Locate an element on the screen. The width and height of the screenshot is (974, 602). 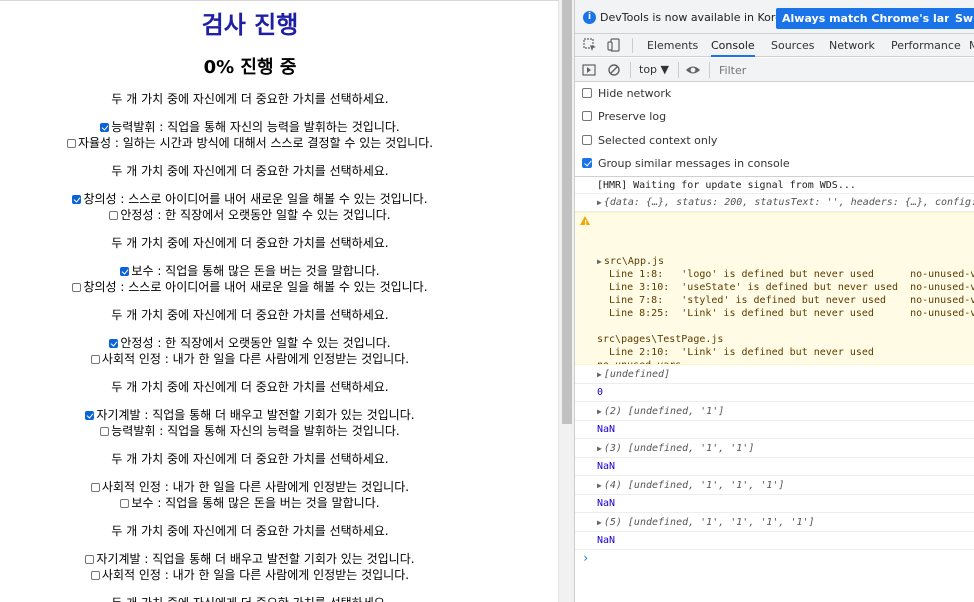
answer-option: 자율성 : 일하는 시간과 방식에 대해서 스스로 결정할 수 있는 것입니다. is located at coordinates (250, 143).